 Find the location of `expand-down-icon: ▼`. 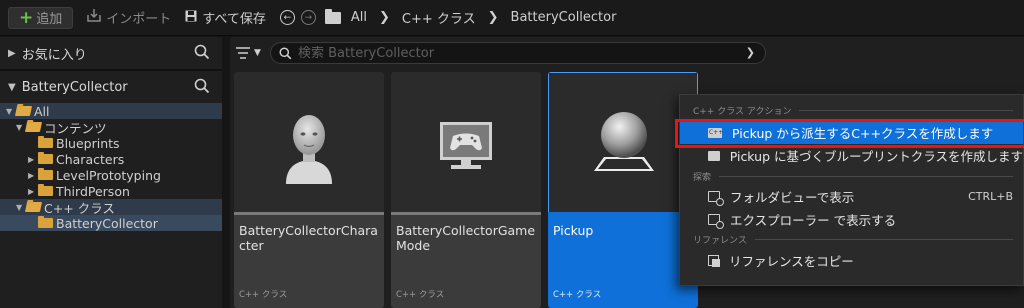

expand-down-icon: ▼ is located at coordinates (12, 87).